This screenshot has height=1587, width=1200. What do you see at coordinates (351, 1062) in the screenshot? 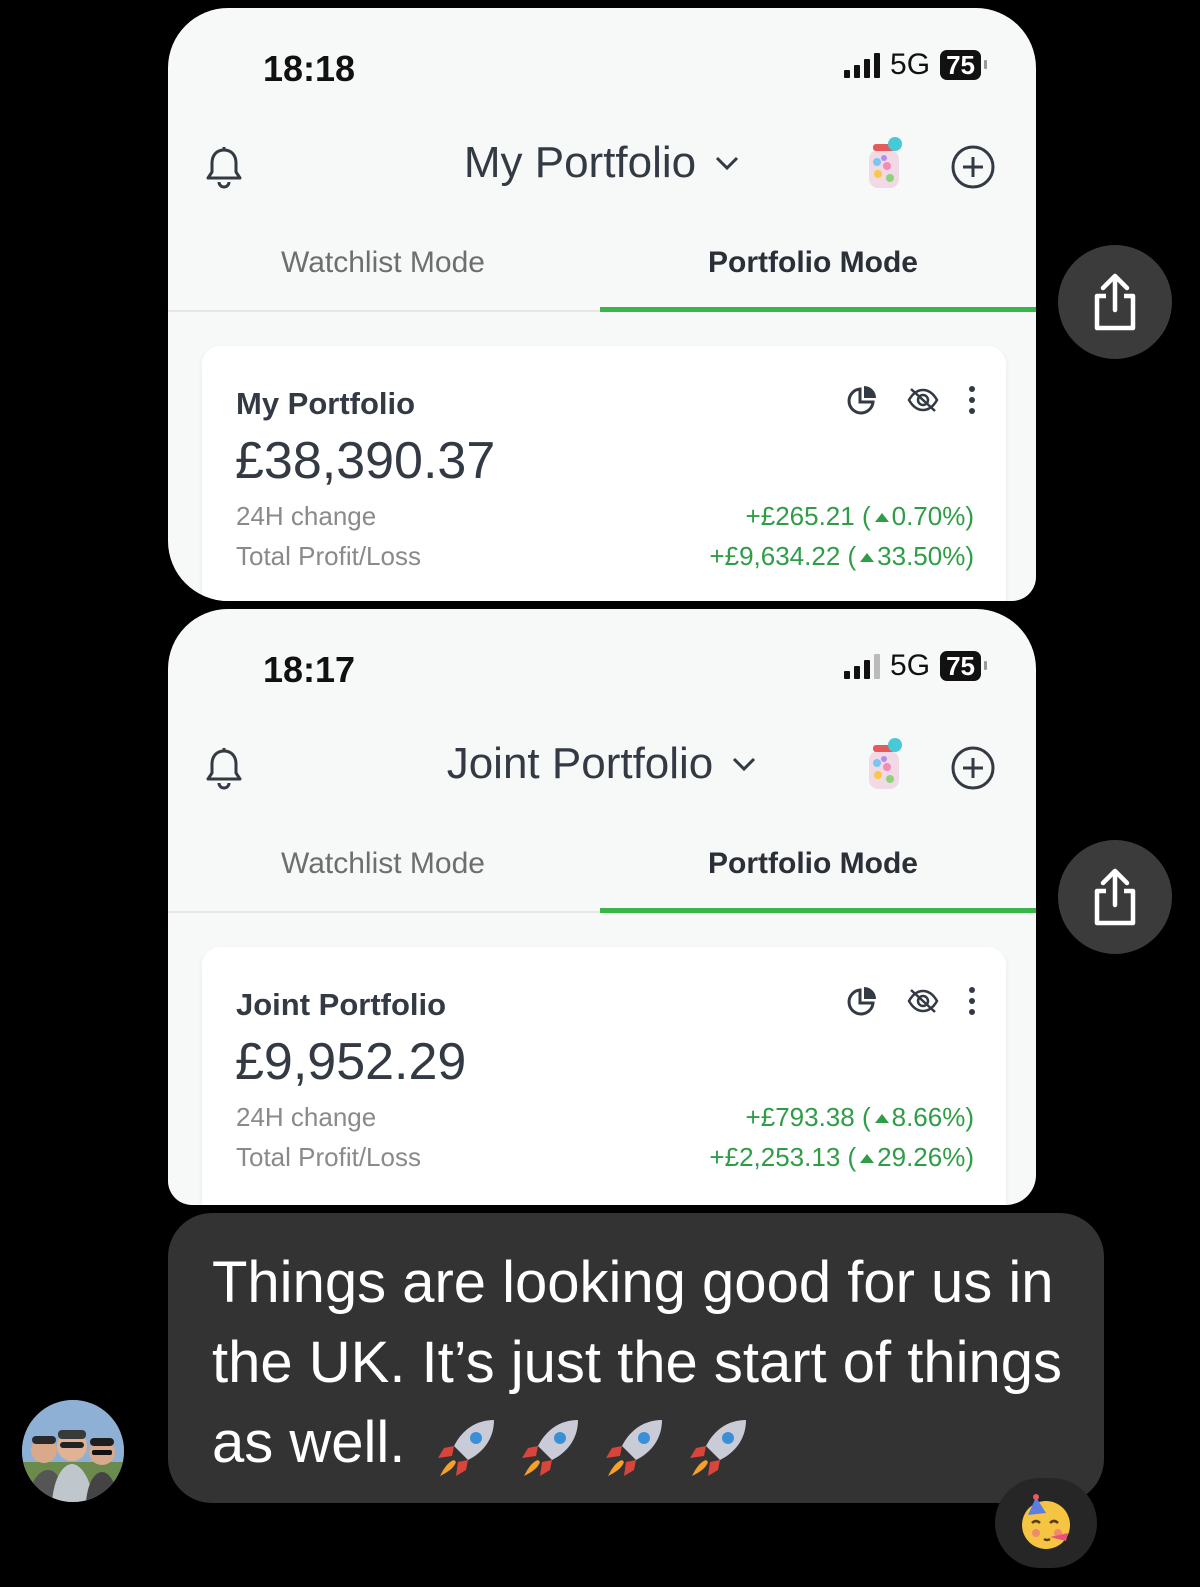
I see `portfolio-value: £9,952.29` at bounding box center [351, 1062].